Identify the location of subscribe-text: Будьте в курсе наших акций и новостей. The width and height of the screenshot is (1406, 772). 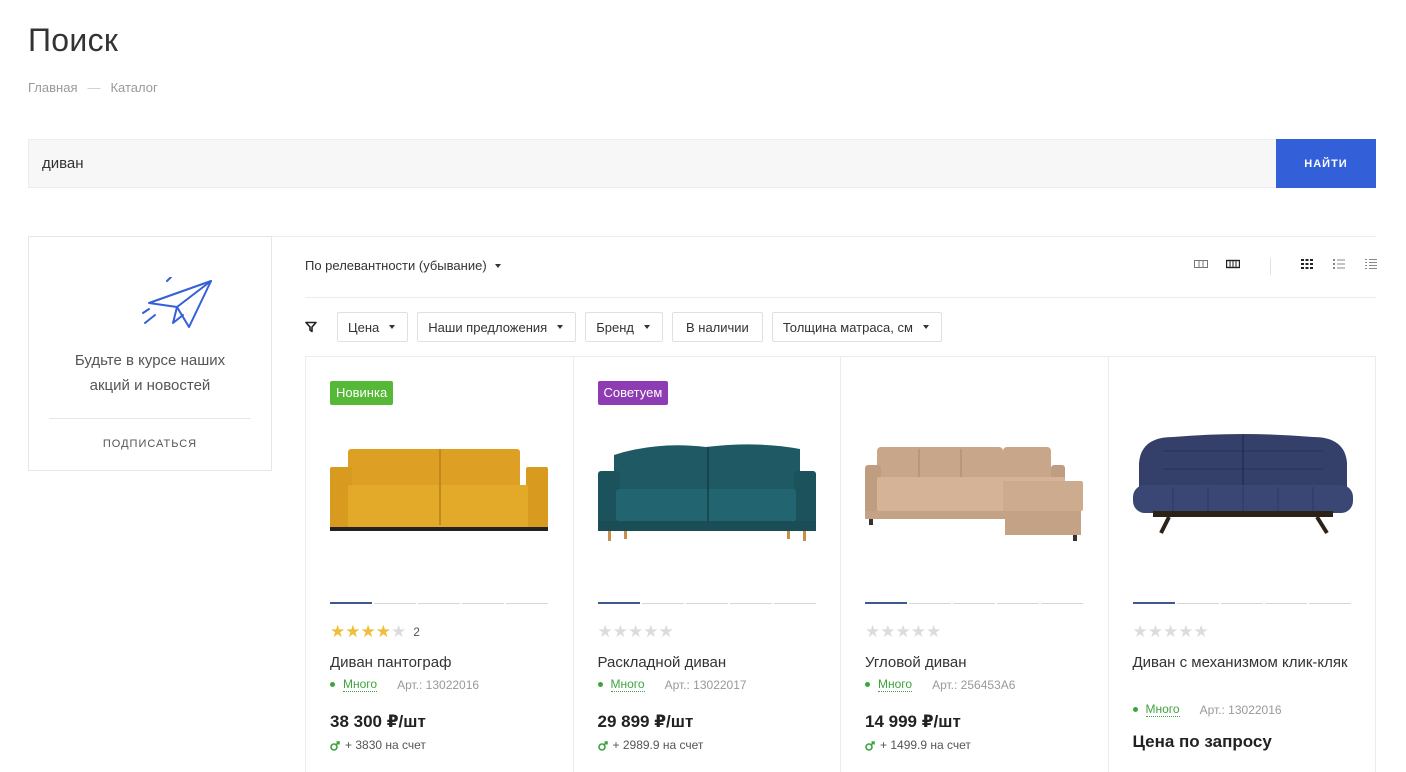
(150, 373).